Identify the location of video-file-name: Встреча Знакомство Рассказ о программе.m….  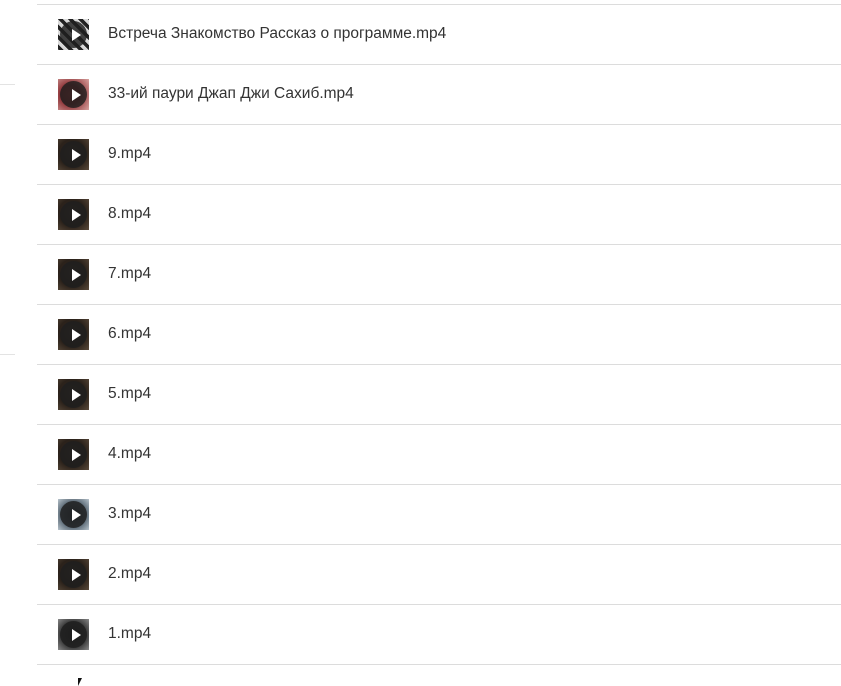
(277, 34).